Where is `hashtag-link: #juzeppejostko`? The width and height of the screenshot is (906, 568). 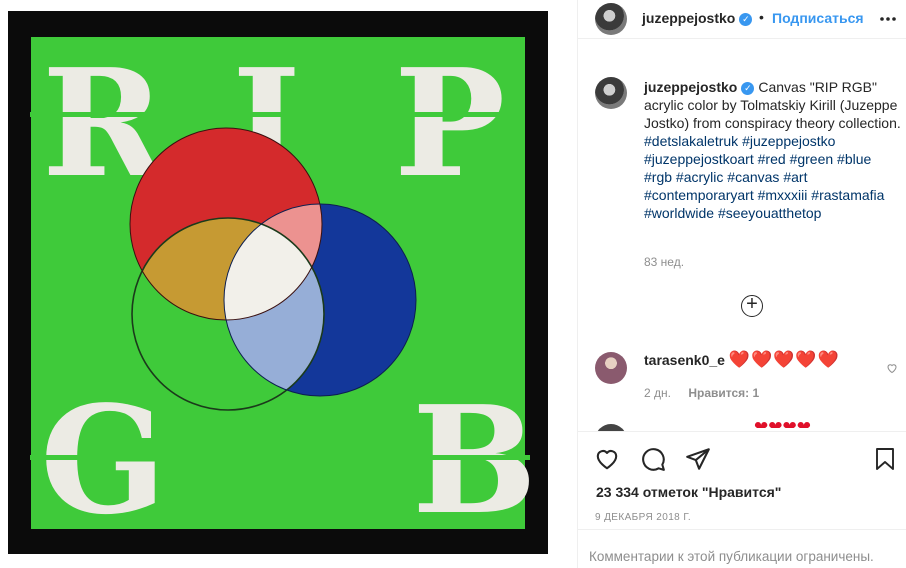 hashtag-link: #juzeppejostko is located at coordinates (788, 141).